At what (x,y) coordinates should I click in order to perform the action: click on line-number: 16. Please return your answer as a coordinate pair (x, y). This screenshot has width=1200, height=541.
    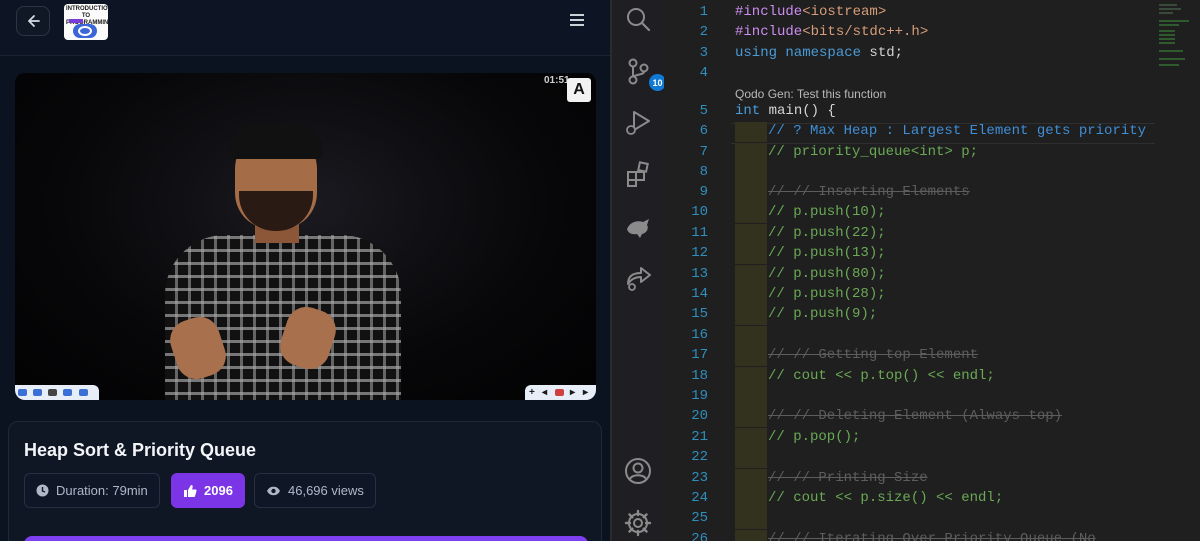
    Looking at the image, I should click on (699, 335).